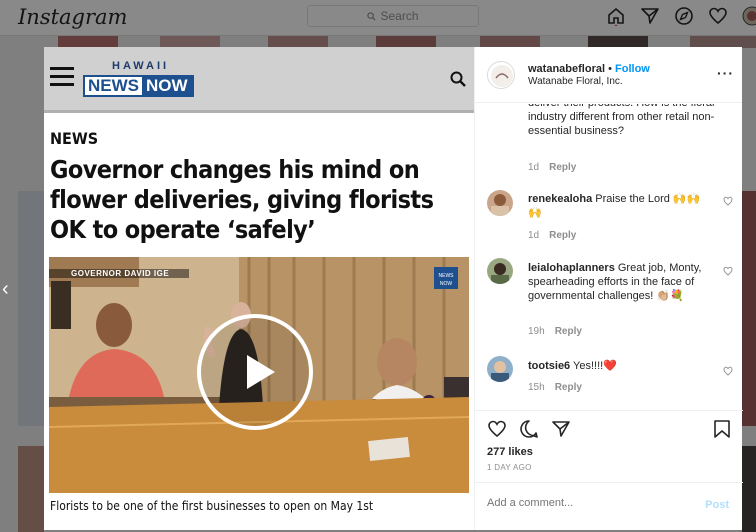 Image resolution: width=756 pixels, height=532 pixels. Describe the element at coordinates (446, 284) in the screenshot. I see `svg-text: NOW` at that location.